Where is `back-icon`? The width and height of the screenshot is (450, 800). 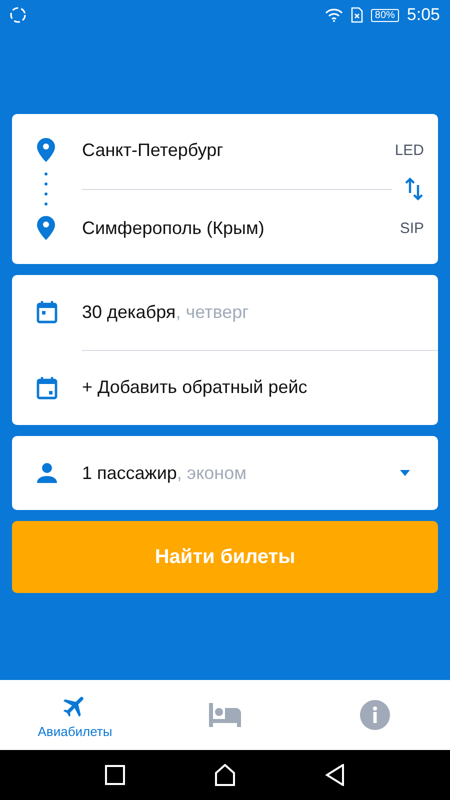
back-icon is located at coordinates (335, 775).